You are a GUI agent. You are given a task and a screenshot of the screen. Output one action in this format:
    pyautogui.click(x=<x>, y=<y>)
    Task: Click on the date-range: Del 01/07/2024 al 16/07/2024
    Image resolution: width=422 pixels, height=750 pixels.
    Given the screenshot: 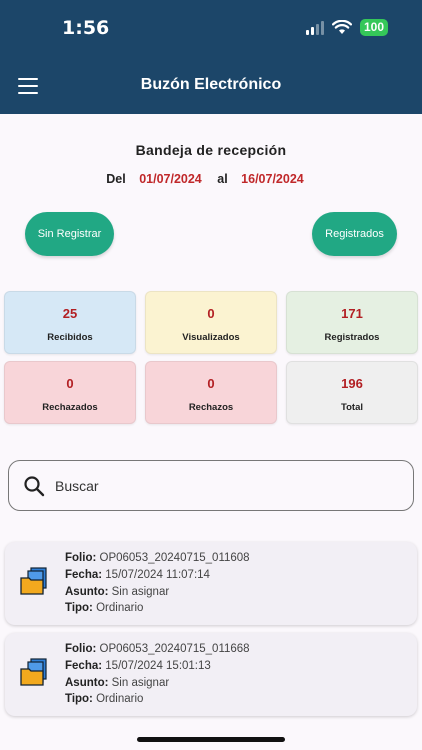 What is the action you would take?
    pyautogui.click(x=211, y=179)
    